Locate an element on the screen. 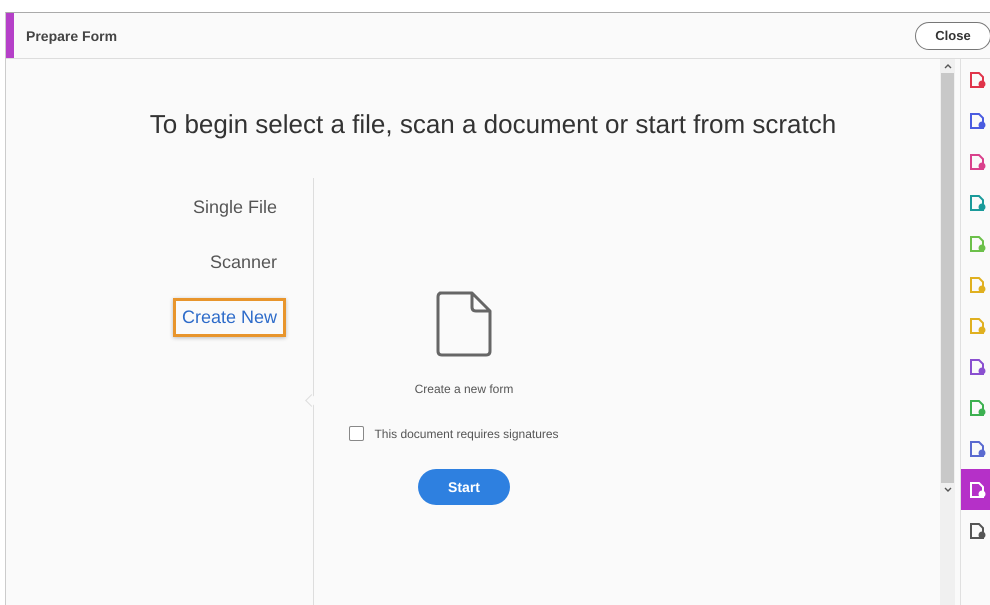  source-option: Create New is located at coordinates (229, 317).